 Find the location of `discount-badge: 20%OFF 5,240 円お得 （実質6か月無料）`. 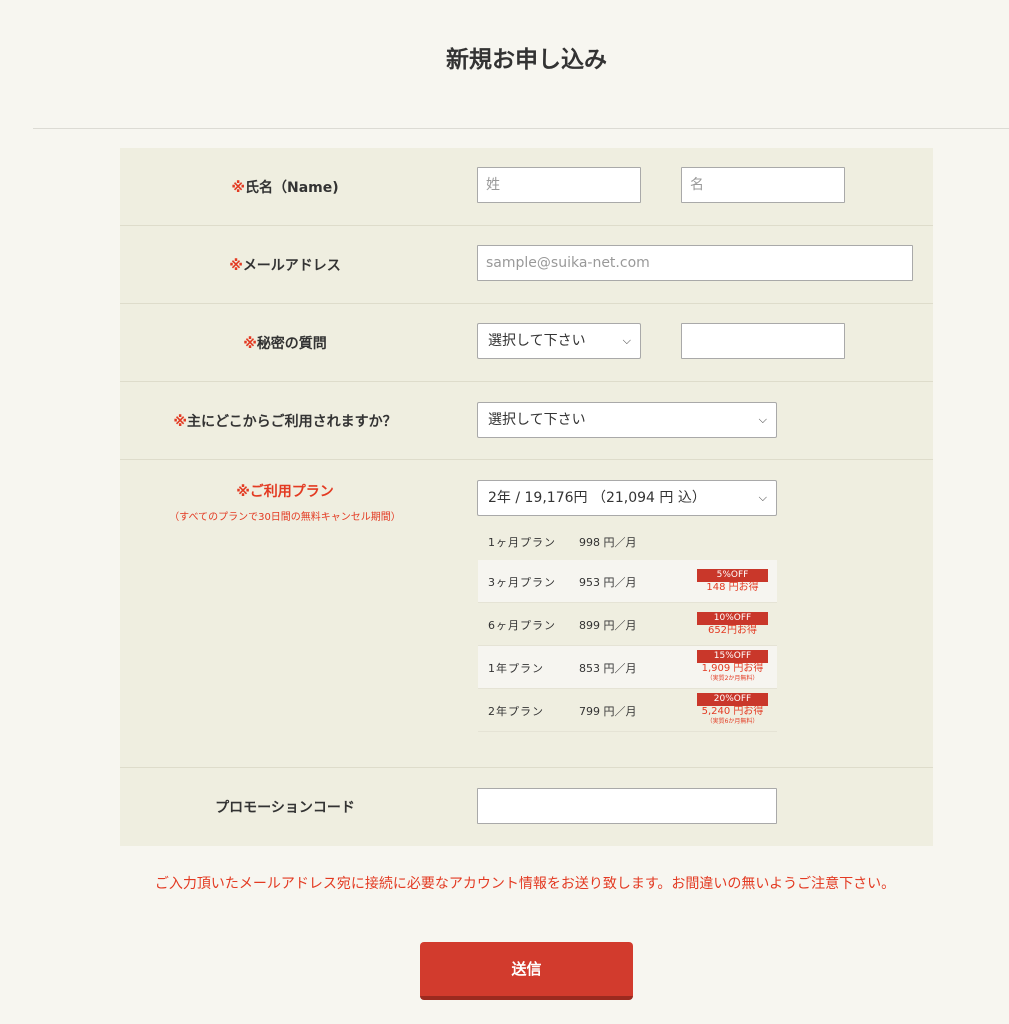

discount-badge: 20%OFF 5,240 円お得 （実質6か月無料） is located at coordinates (732, 709).